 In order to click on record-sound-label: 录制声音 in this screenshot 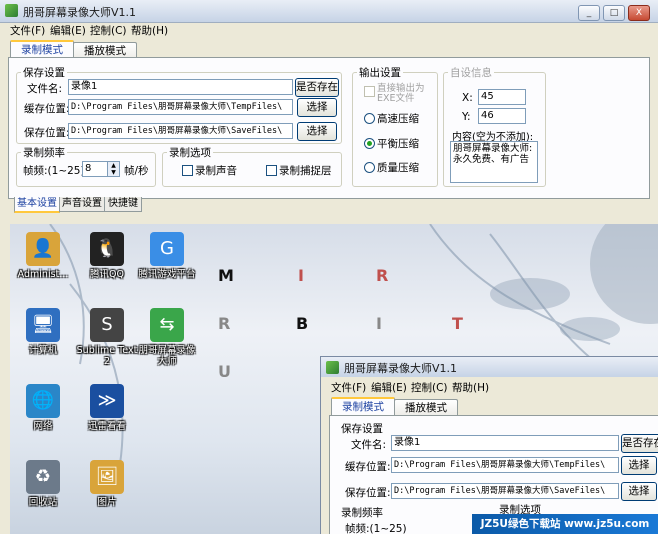, I will do `click(216, 171)`.